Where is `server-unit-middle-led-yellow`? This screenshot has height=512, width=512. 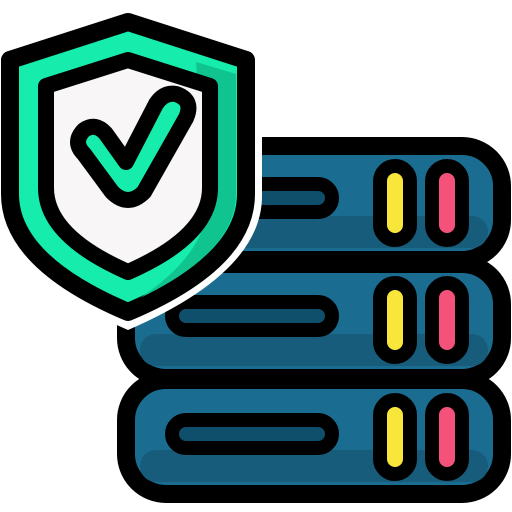 server-unit-middle-led-yellow is located at coordinates (395, 320).